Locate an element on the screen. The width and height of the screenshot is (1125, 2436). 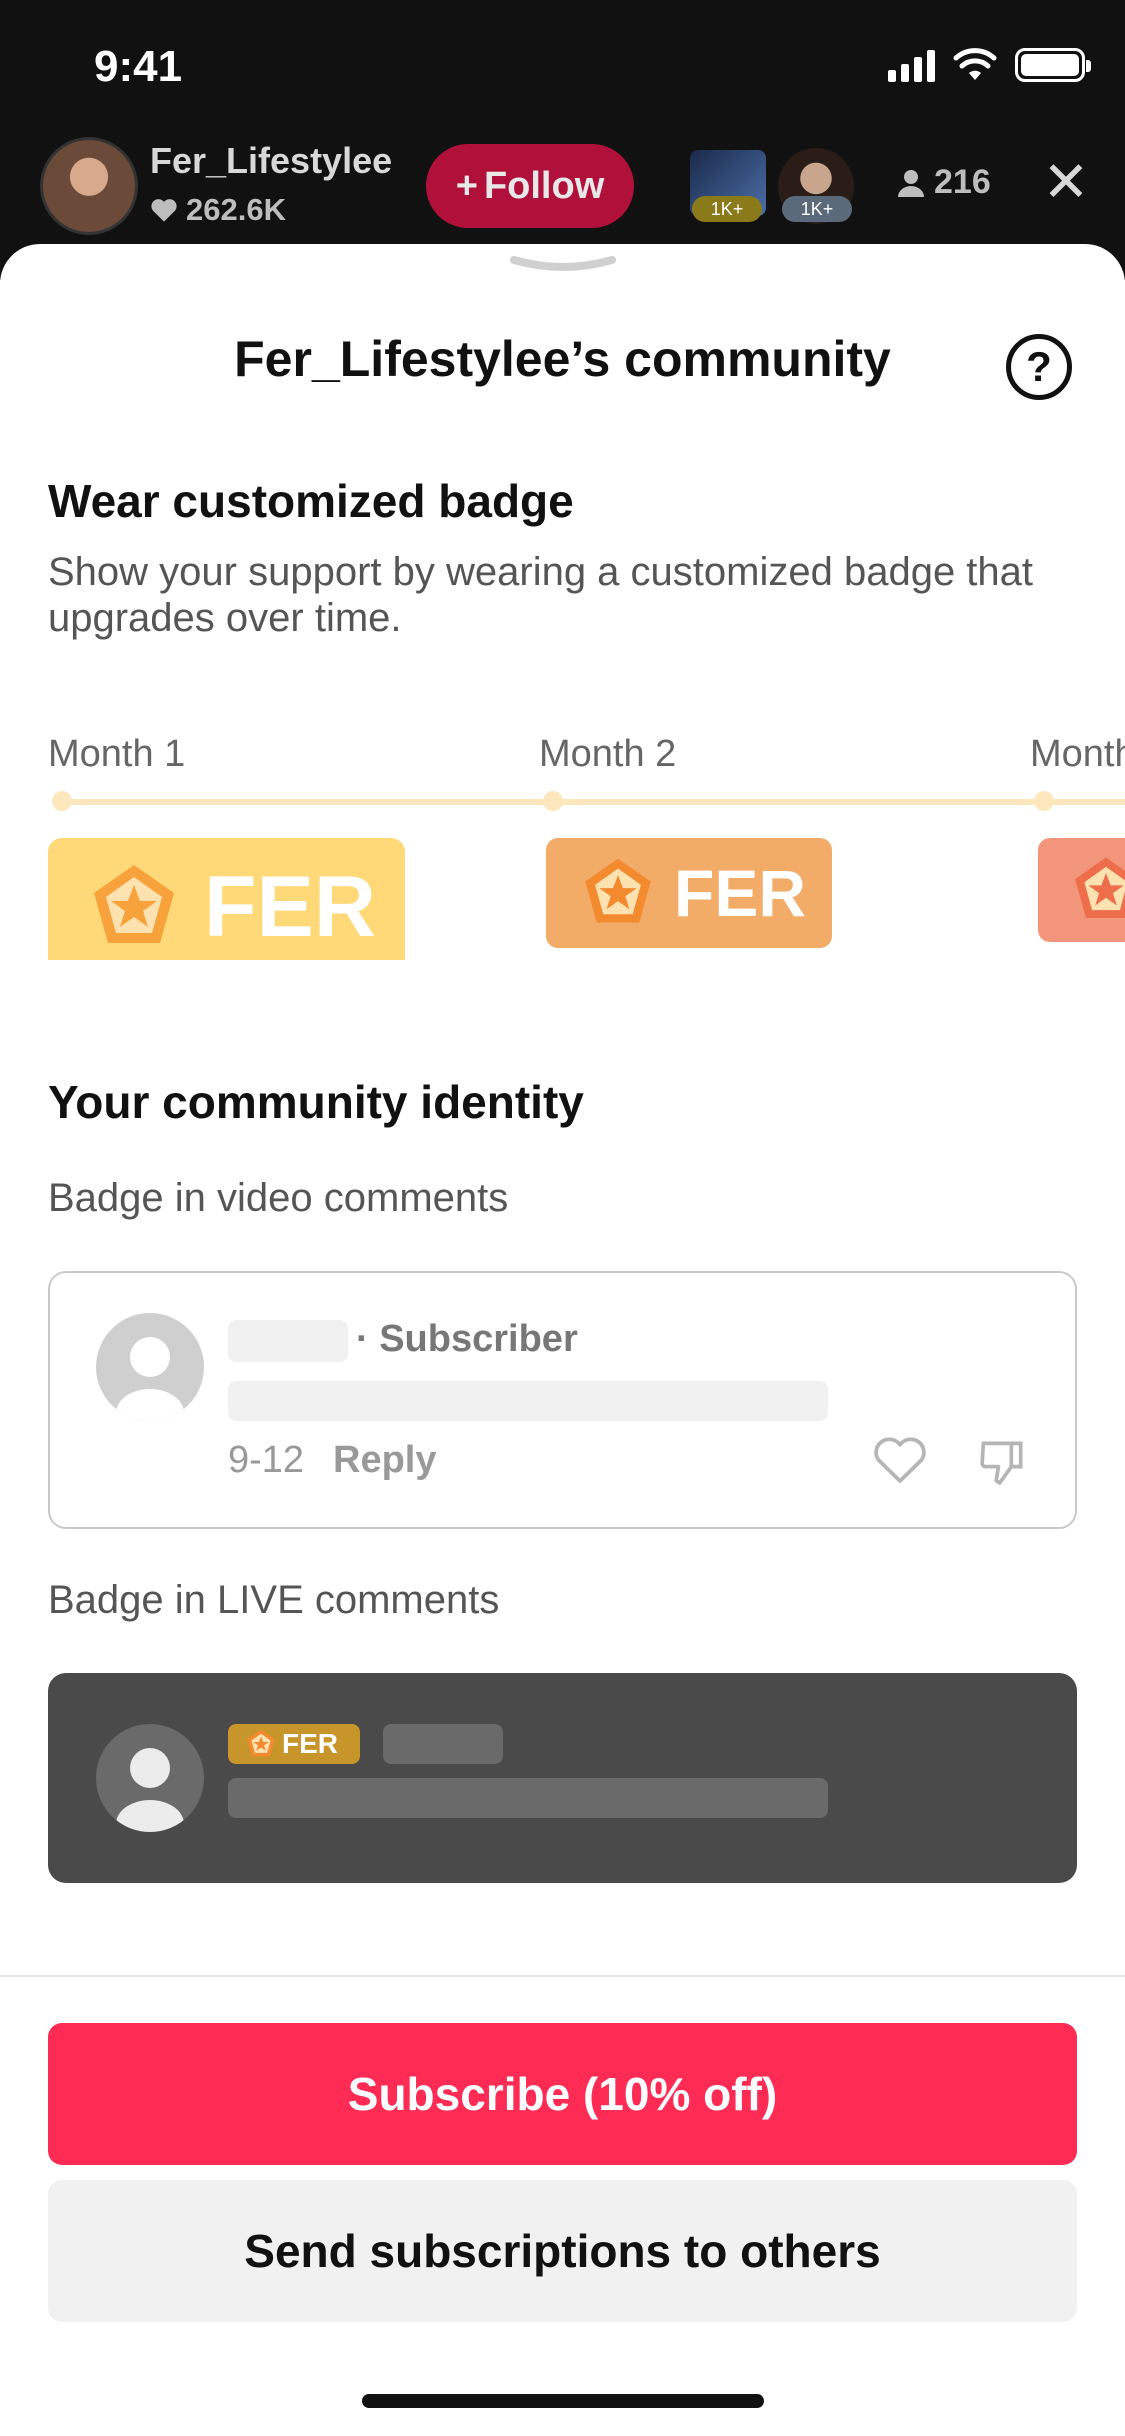
host-name: Fer_Lifestylee is located at coordinates (271, 161).